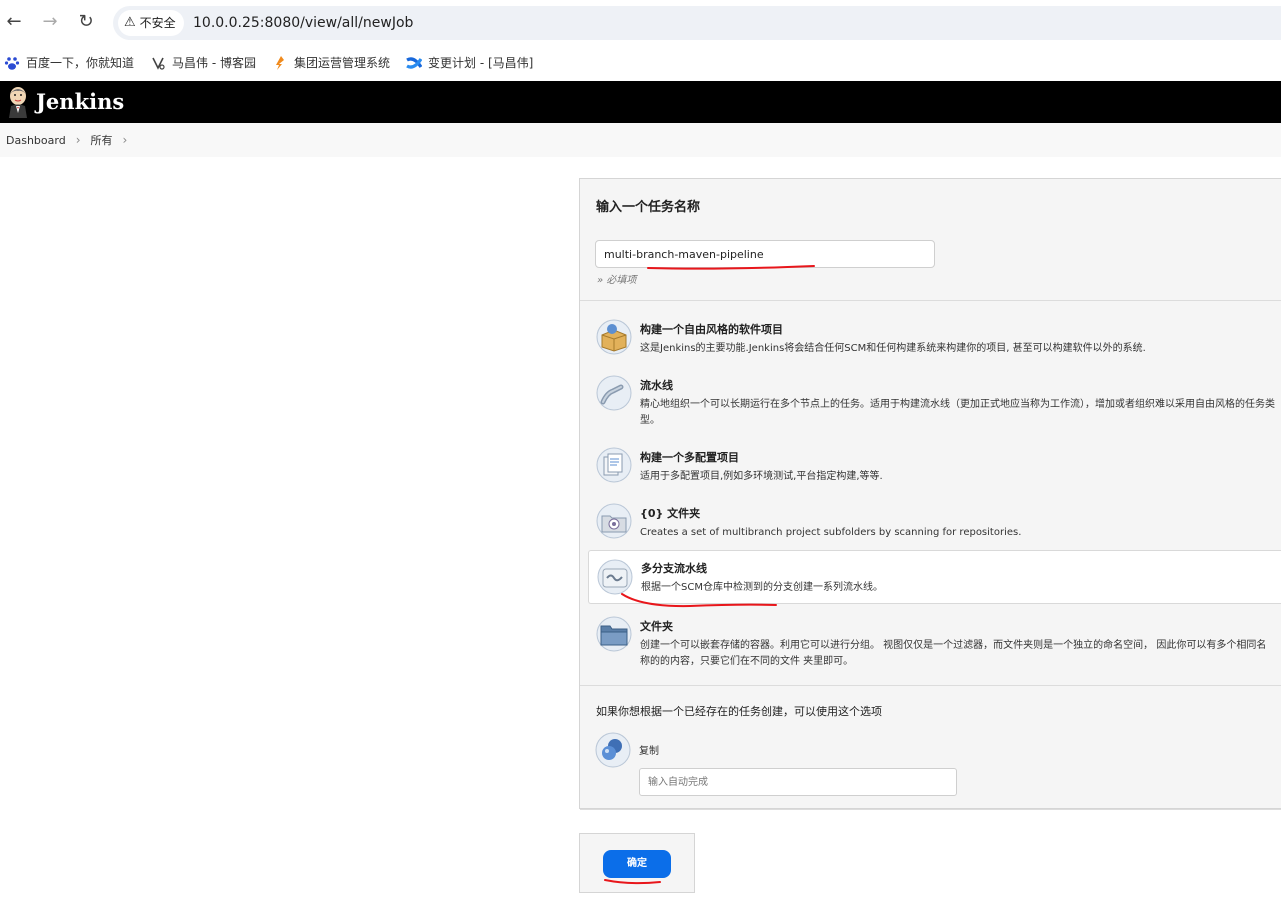 Image resolution: width=1281 pixels, height=904 pixels. I want to click on job-type-multi-config: 构建一个多配置项目 适用于多配置项目,例如多环境测试,平台指定构建,等等., so click(934, 466).